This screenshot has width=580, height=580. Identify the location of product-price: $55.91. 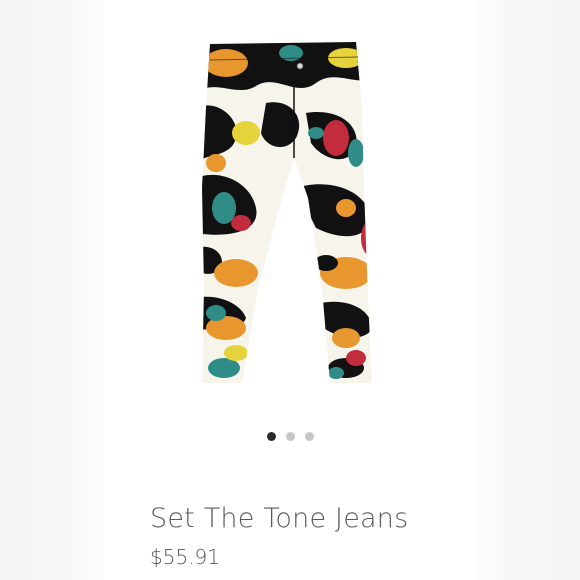
(185, 557).